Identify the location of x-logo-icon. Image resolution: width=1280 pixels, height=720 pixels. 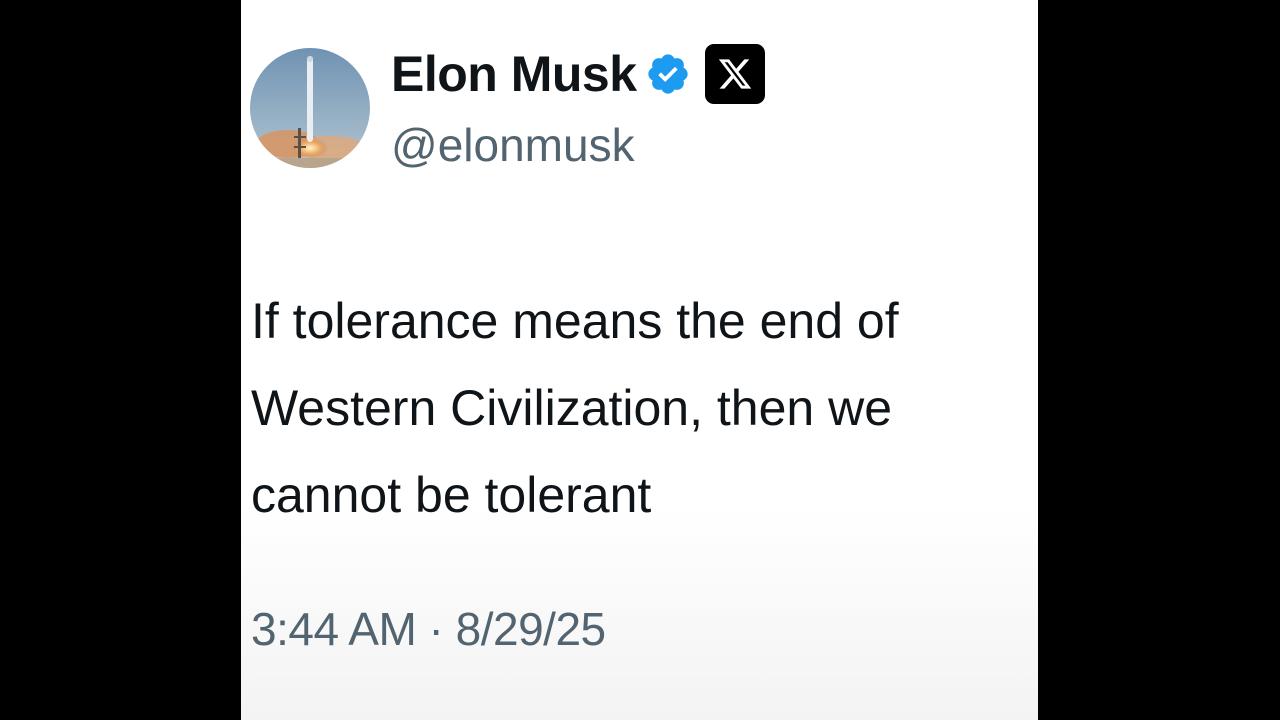
(734, 74).